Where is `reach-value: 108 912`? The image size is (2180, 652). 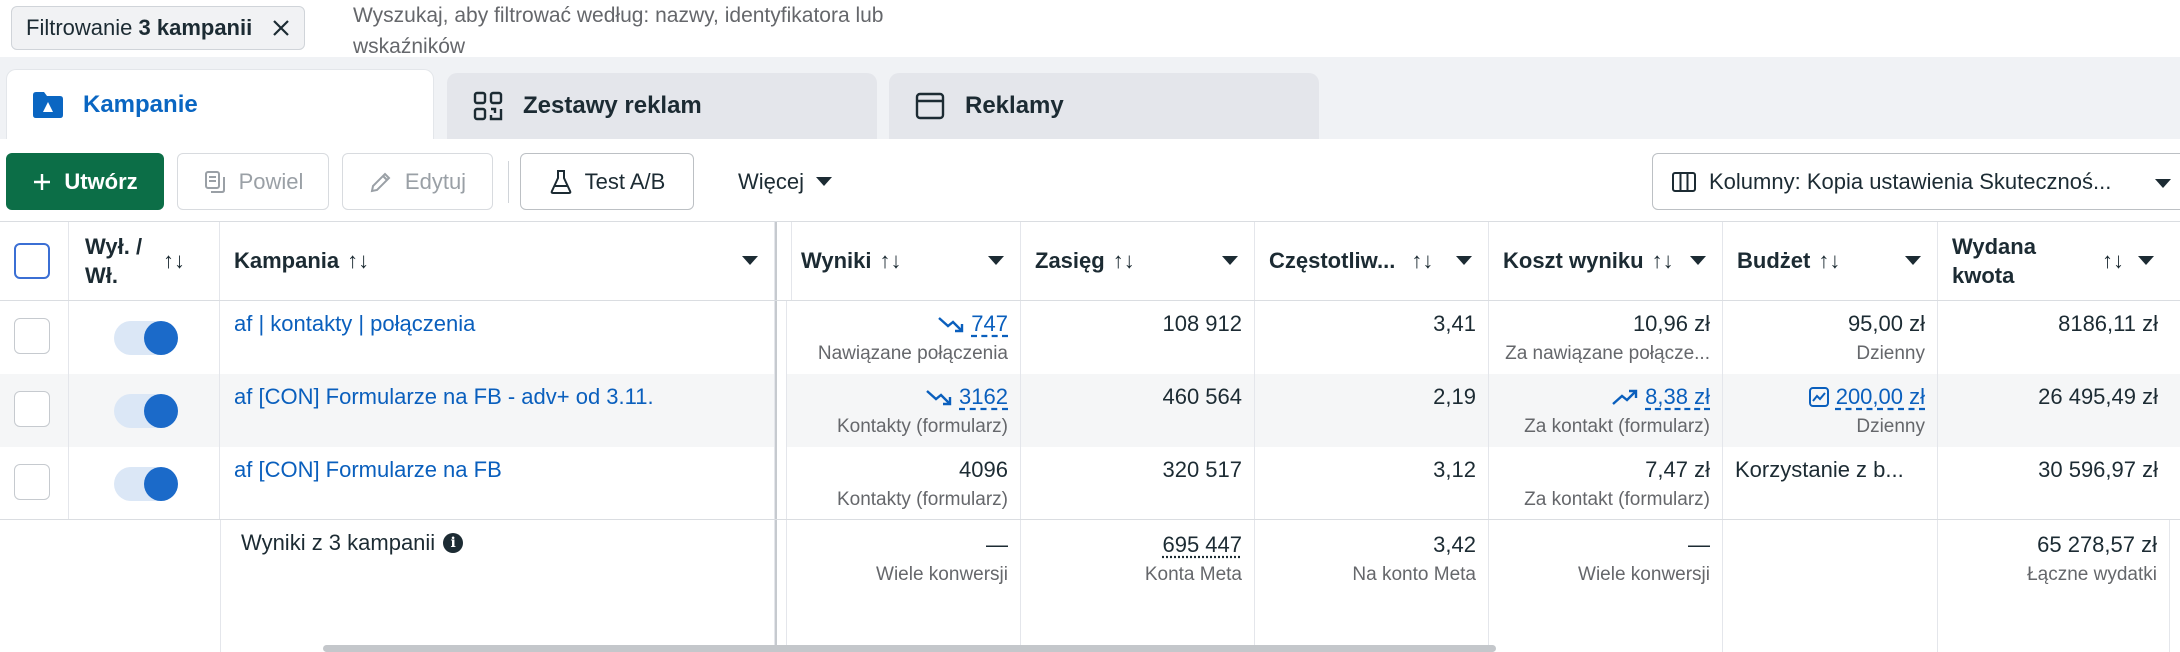 reach-value: 108 912 is located at coordinates (1202, 323).